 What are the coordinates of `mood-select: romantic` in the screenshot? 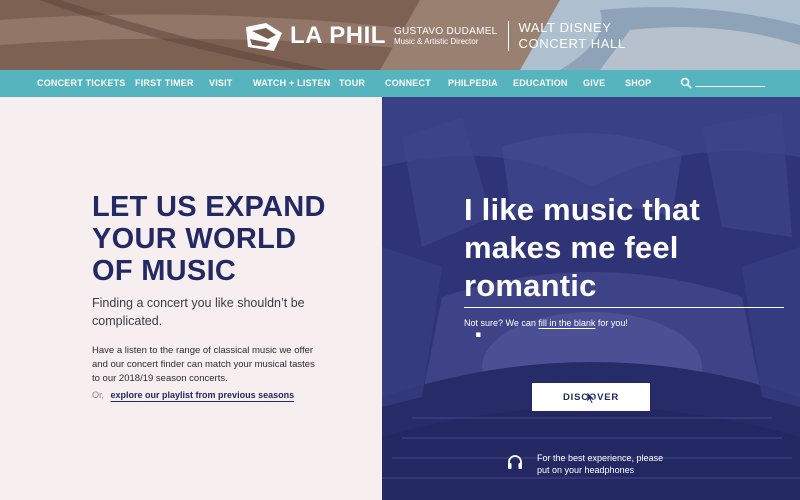 It's located at (624, 287).